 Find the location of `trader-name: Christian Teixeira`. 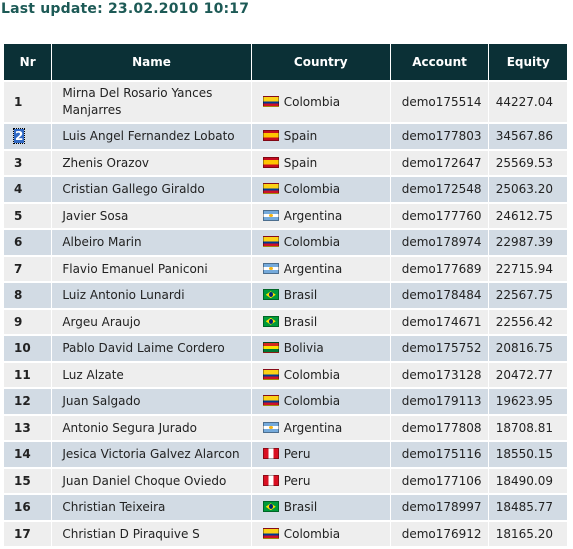

trader-name: Christian Teixeira is located at coordinates (114, 507).